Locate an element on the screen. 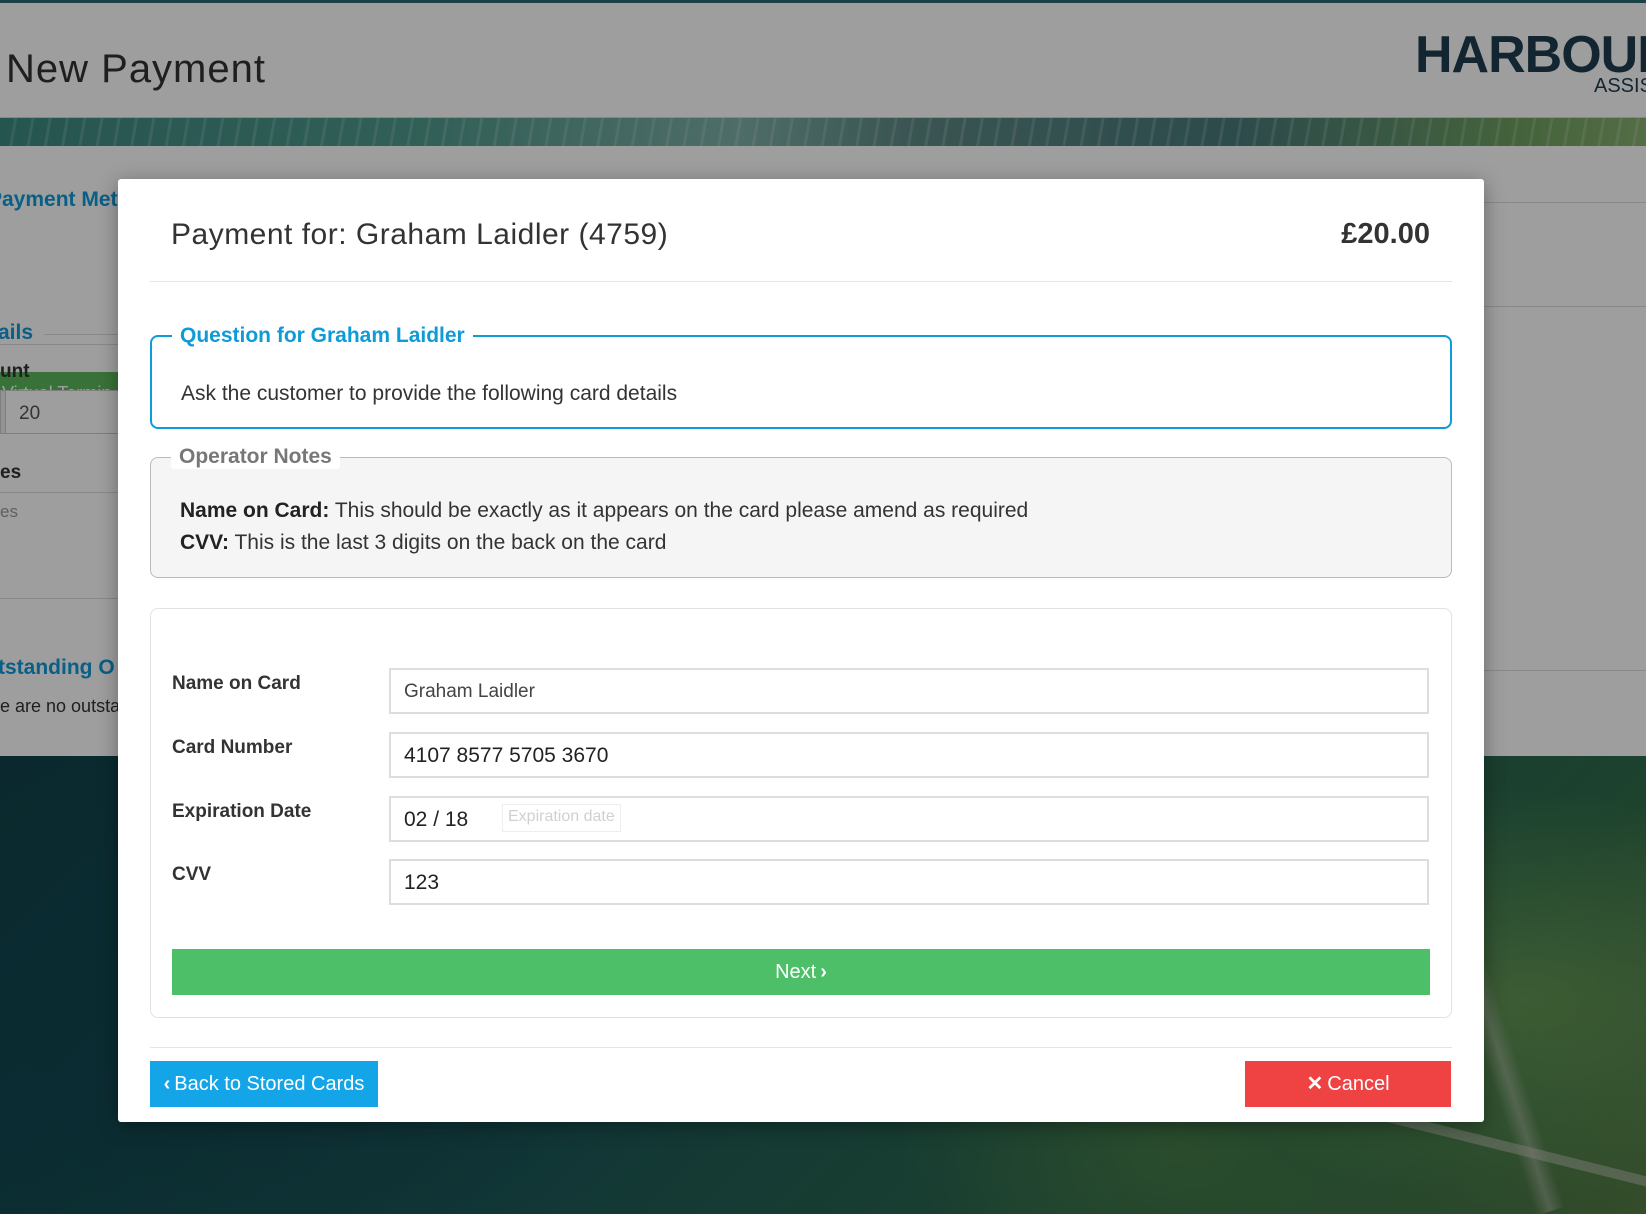 Image resolution: width=1646 pixels, height=1214 pixels. note-label: CVV: is located at coordinates (205, 542).